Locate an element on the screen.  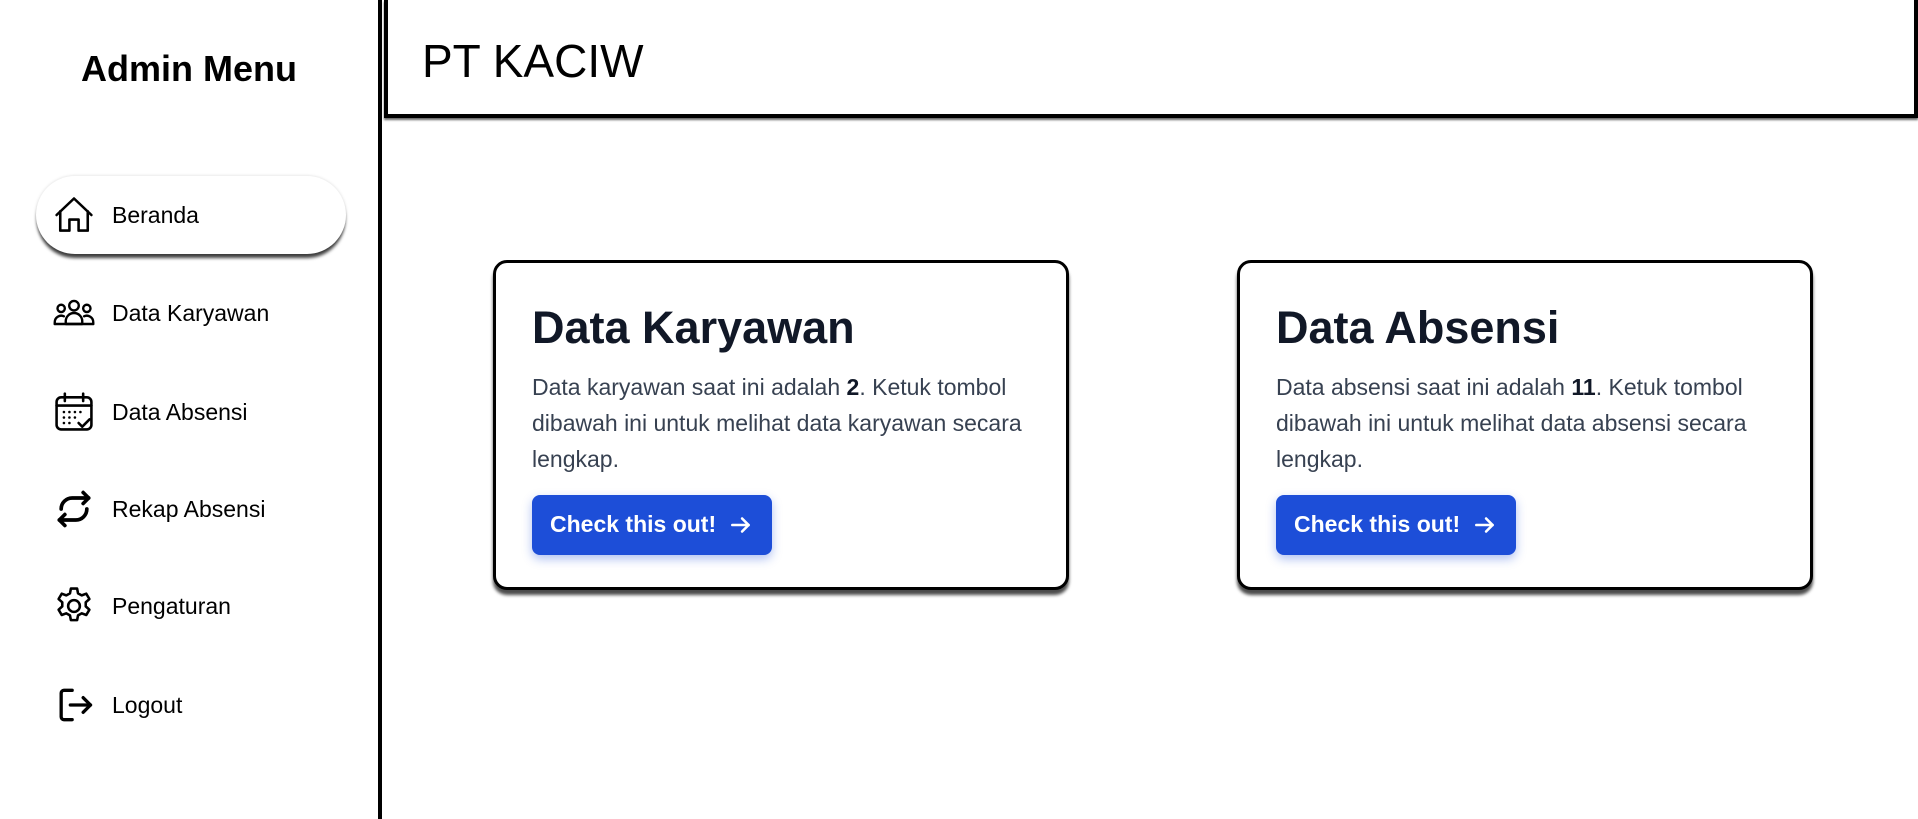
card-title: Data Absensi is located at coordinates (1418, 327).